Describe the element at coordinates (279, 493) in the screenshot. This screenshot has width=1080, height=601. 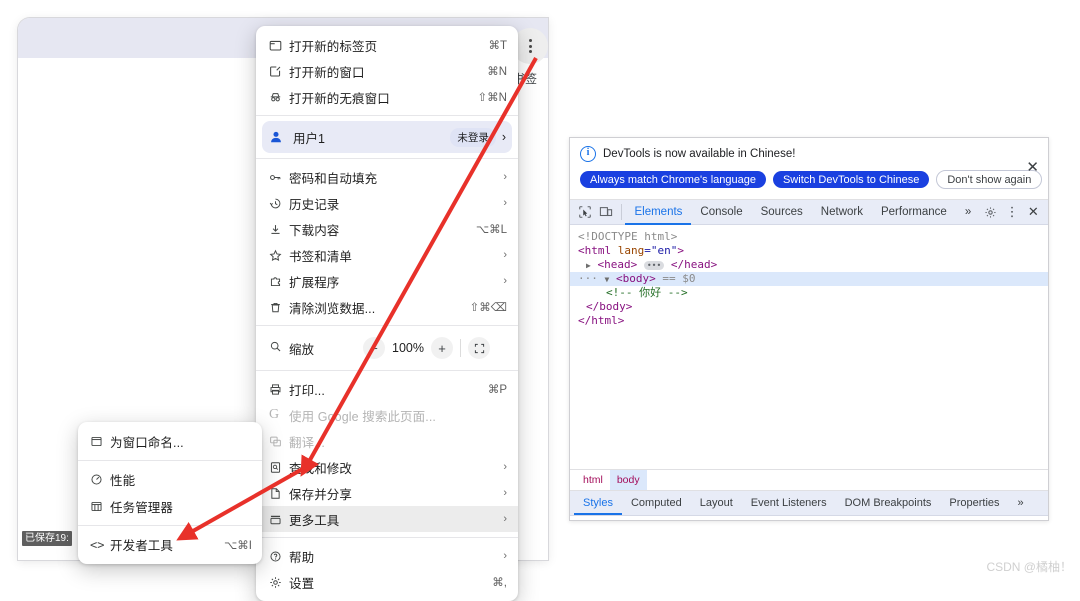
I see `save-share-icon` at that location.